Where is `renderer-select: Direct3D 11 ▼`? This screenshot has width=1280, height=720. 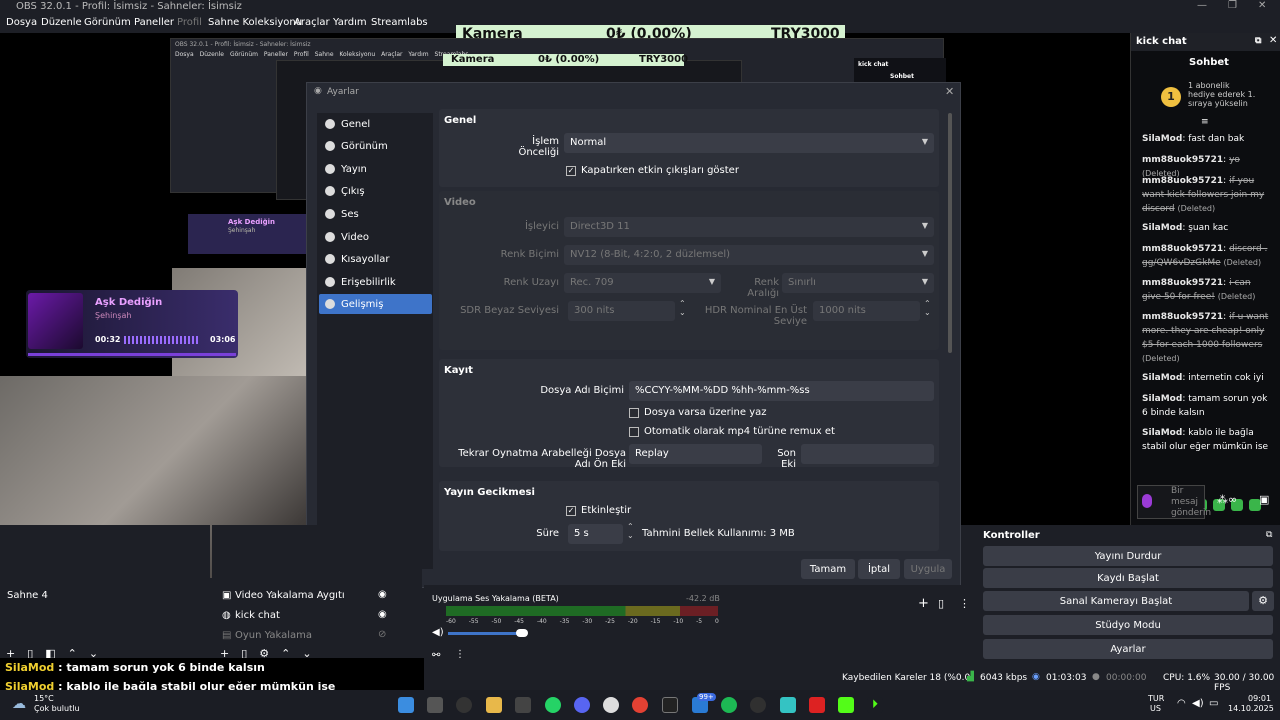 renderer-select: Direct3D 11 ▼ is located at coordinates (749, 227).